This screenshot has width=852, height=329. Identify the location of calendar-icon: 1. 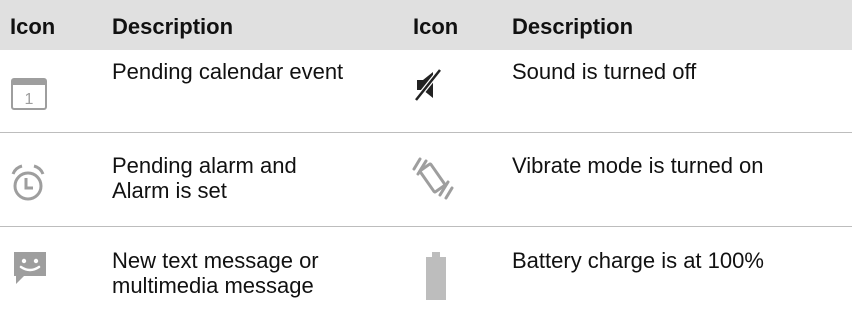
(29, 94).